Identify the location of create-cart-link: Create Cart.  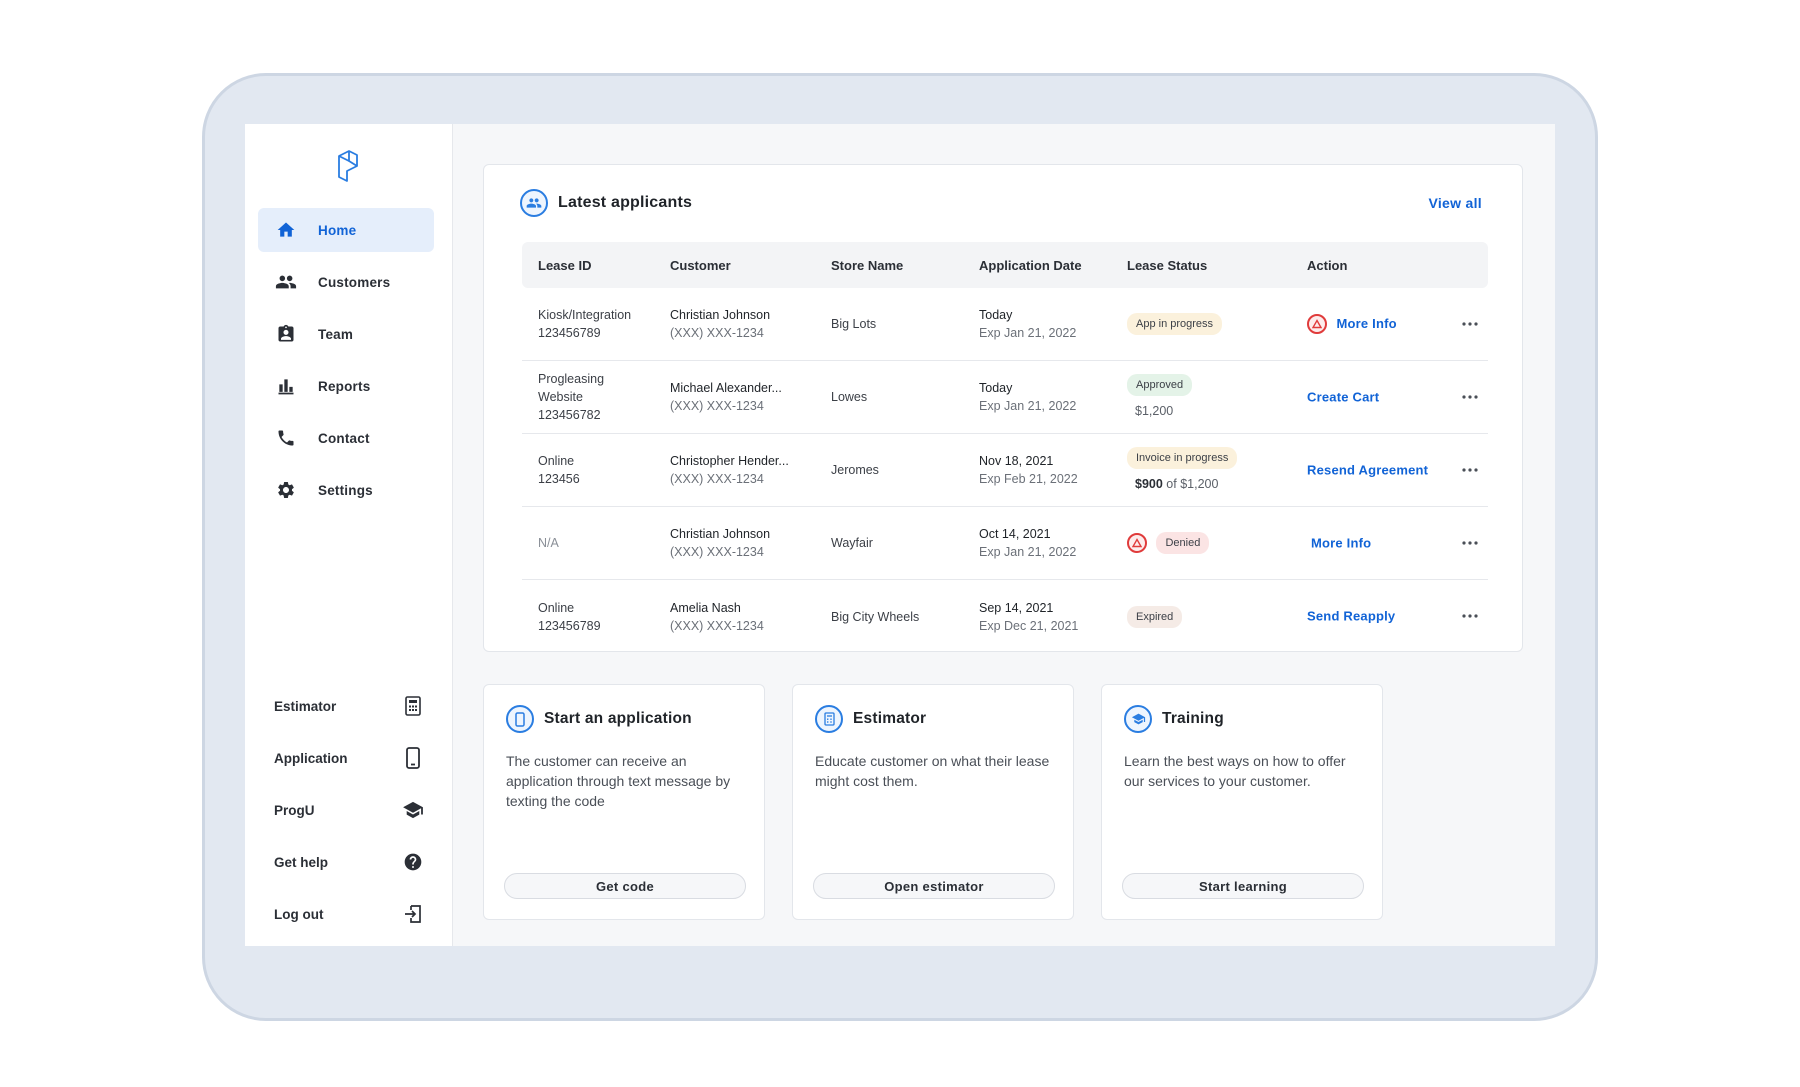
(1343, 396).